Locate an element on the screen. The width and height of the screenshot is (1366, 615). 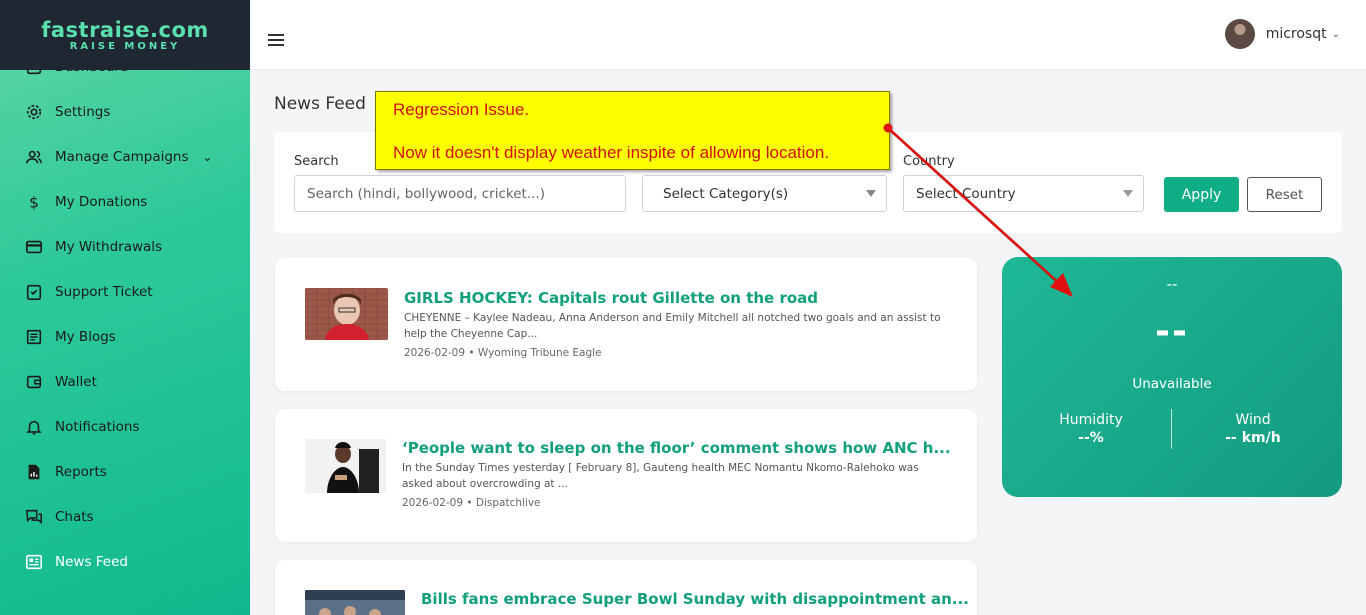
users-icon is located at coordinates (34, 157).